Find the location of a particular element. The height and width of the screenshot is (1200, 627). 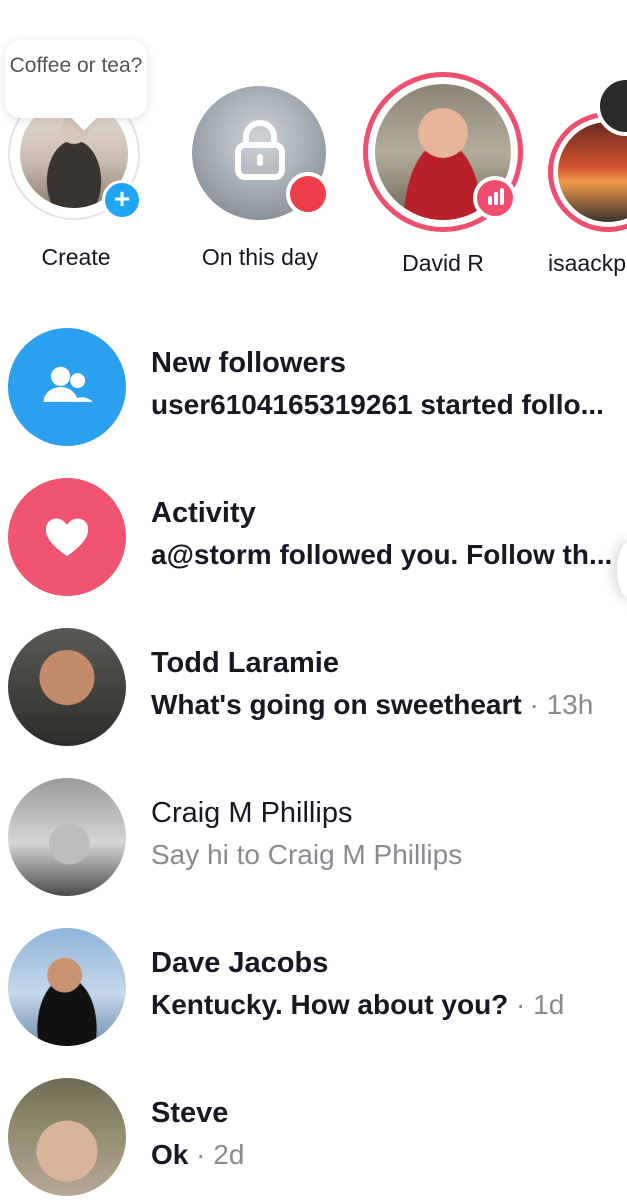

note-bubble: Coffee or tea? is located at coordinates (76, 79).